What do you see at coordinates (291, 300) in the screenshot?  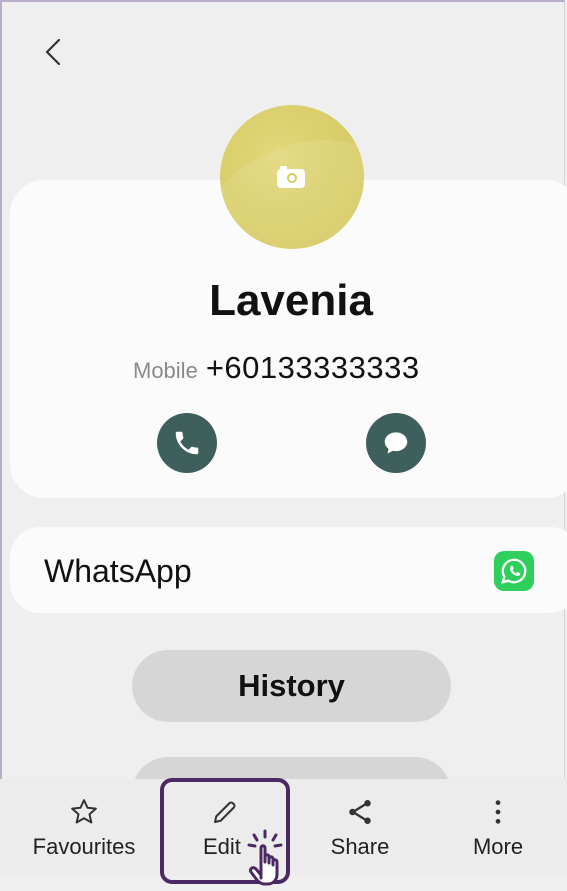 I see `contact-name: Lavenia` at bounding box center [291, 300].